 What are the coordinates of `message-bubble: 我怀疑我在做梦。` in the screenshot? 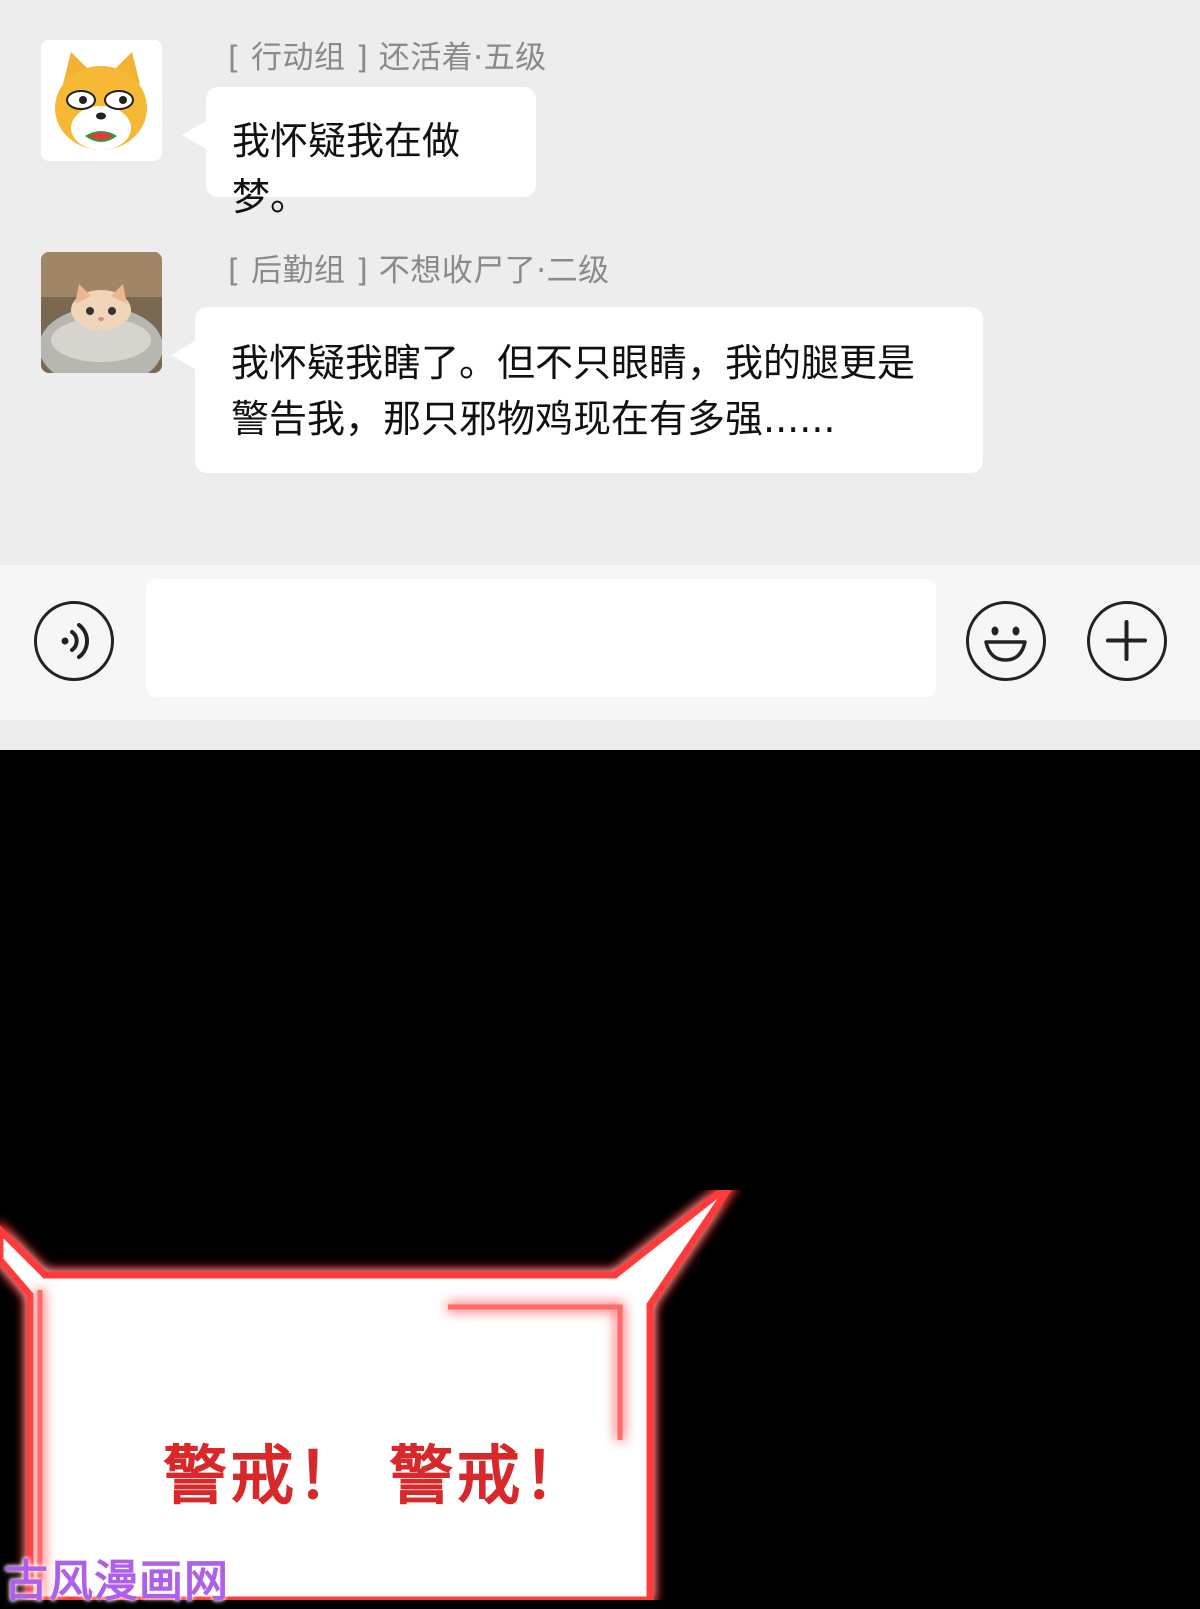 It's located at (359, 153).